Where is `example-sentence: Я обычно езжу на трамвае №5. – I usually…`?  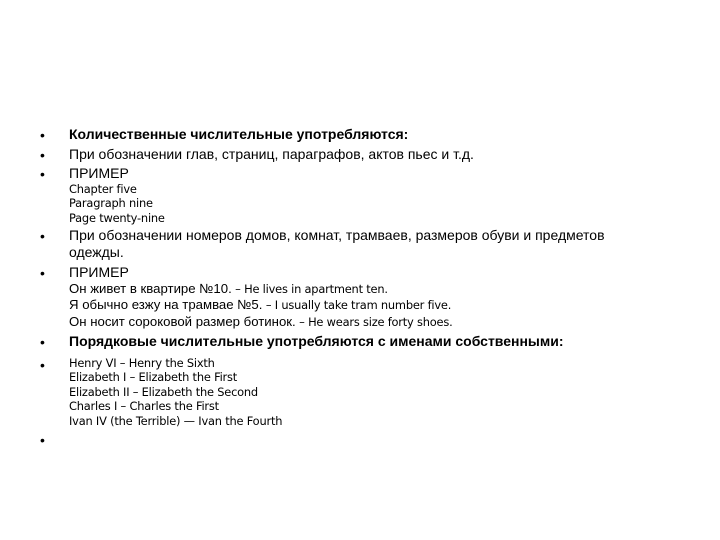 example-sentence: Я обычно езжу на трамвае №5. – I usually… is located at coordinates (374, 305).